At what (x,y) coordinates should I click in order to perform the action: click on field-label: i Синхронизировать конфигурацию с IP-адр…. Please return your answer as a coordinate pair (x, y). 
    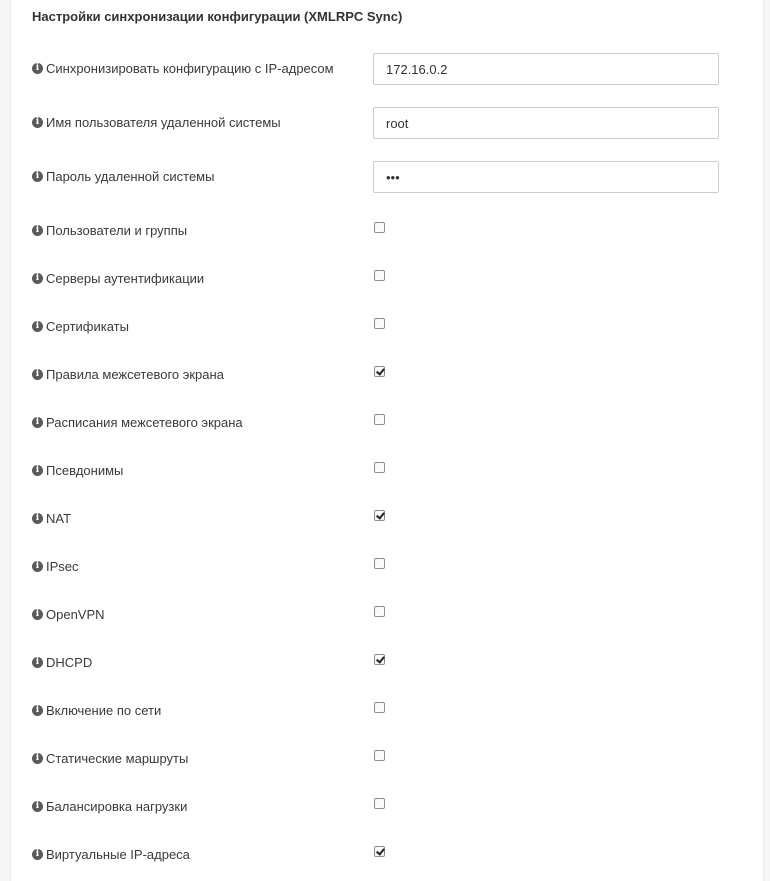
    Looking at the image, I should click on (183, 68).